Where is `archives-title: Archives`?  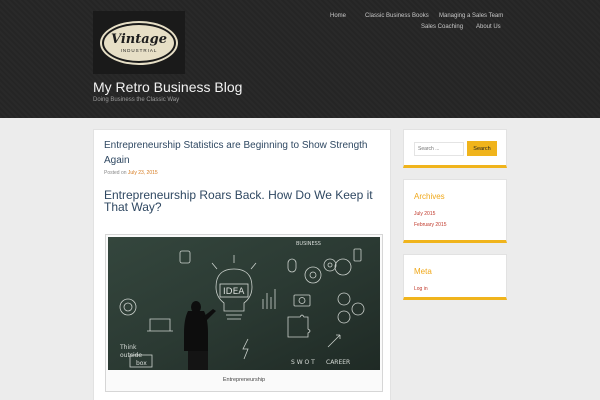 archives-title: Archives is located at coordinates (429, 196).